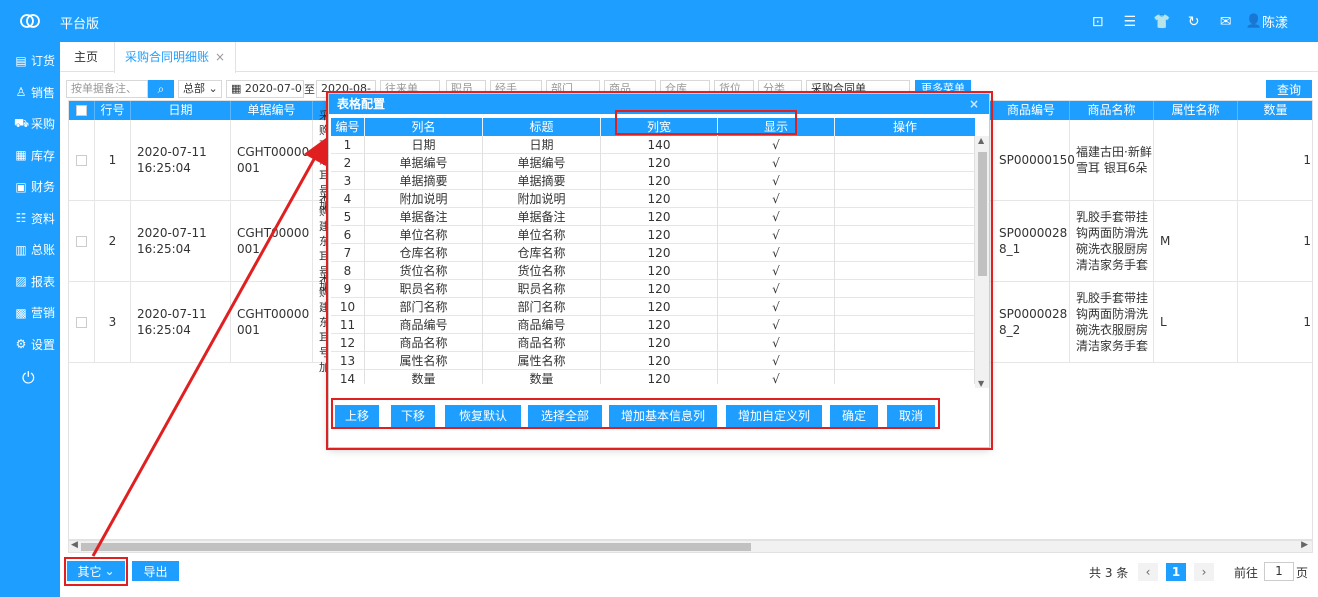 The image size is (1318, 597). What do you see at coordinates (565, 416) in the screenshot?
I see `select-all-button: 选择全部` at bounding box center [565, 416].